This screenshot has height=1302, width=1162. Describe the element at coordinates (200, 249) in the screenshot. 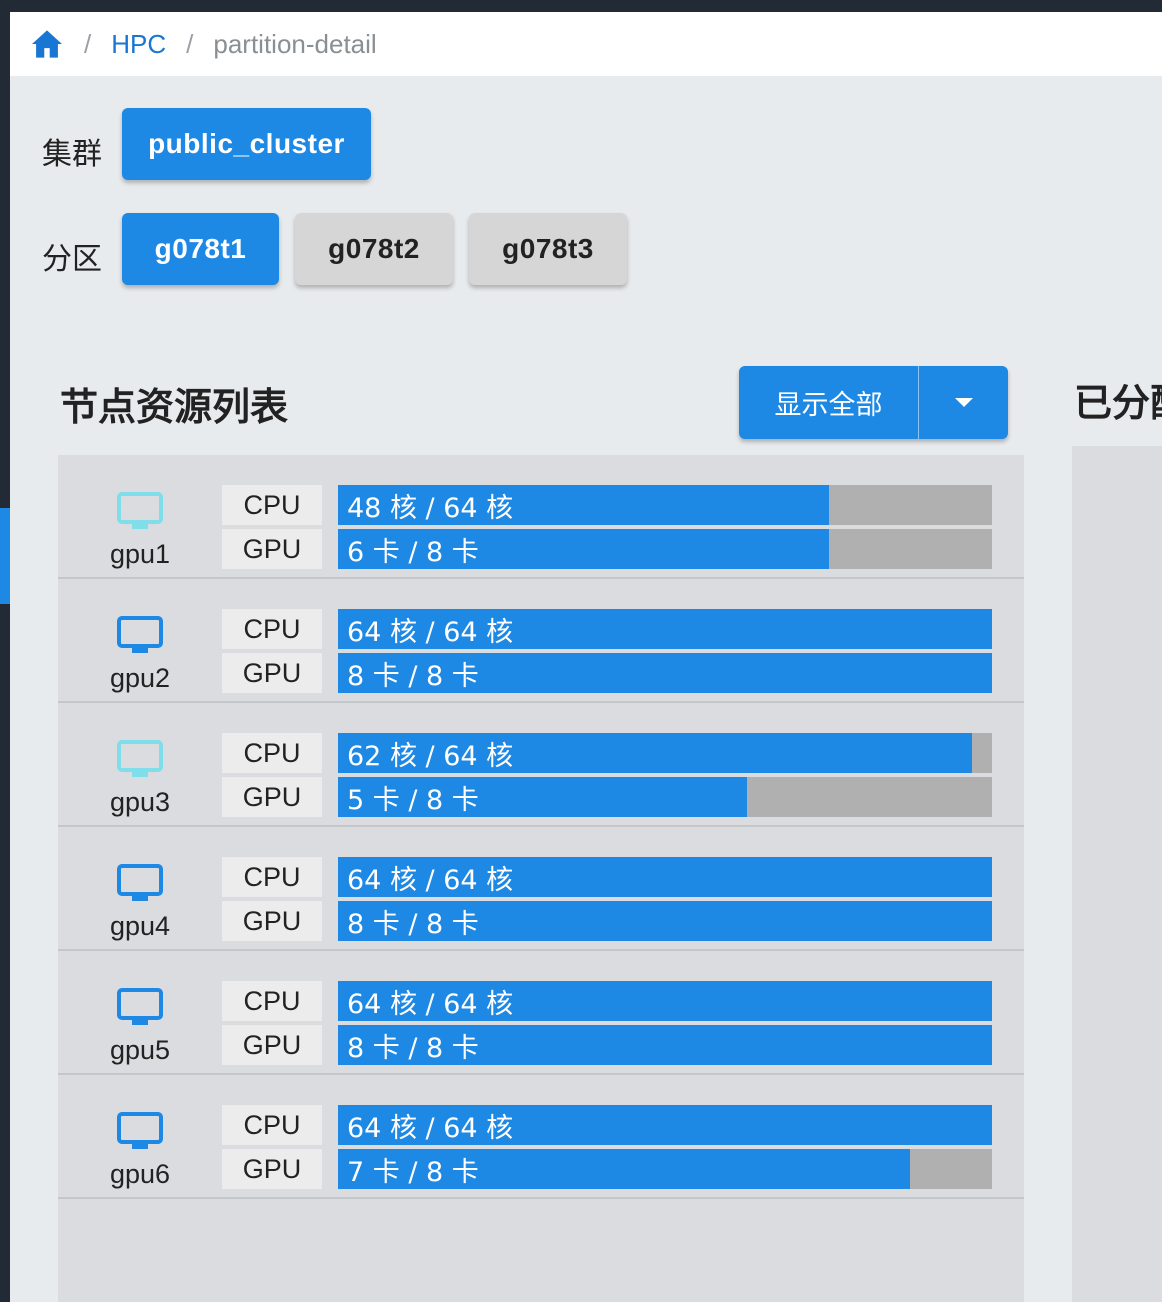

I see `partition-chip-g078t1: g078t1` at that location.